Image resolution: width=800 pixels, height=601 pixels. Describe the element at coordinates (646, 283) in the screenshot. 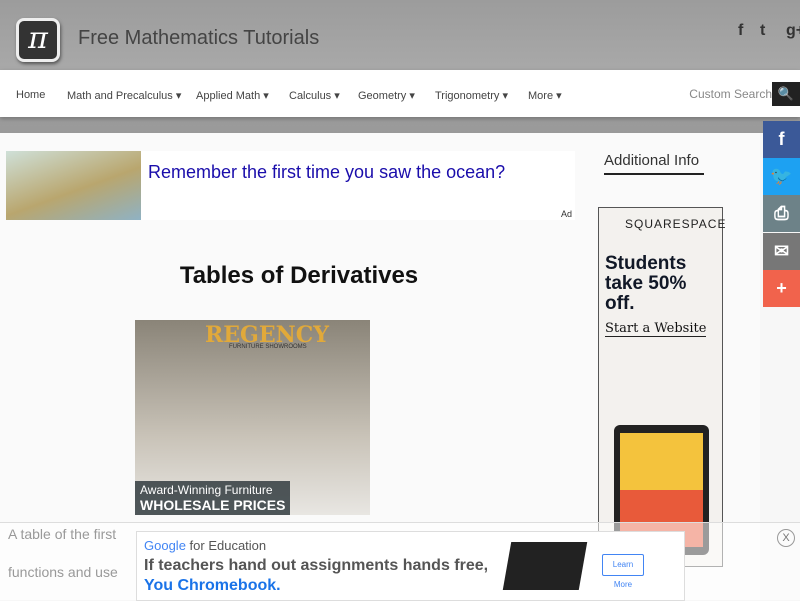

I see `ad-headline: Students take 50% off.` at that location.